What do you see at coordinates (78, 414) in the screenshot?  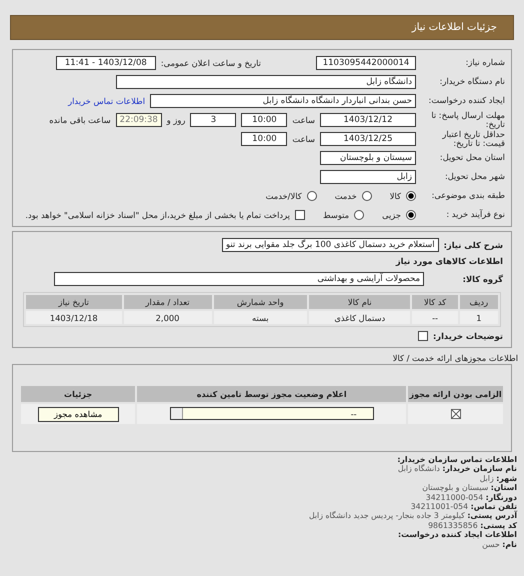 I see `view-license-button: مشاهده مجوز` at bounding box center [78, 414].